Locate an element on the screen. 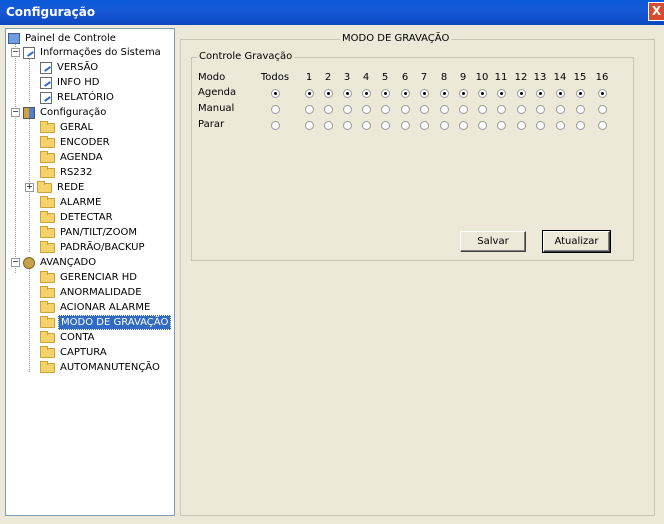  tree-item-captura: CAPTURA is located at coordinates (74, 352).